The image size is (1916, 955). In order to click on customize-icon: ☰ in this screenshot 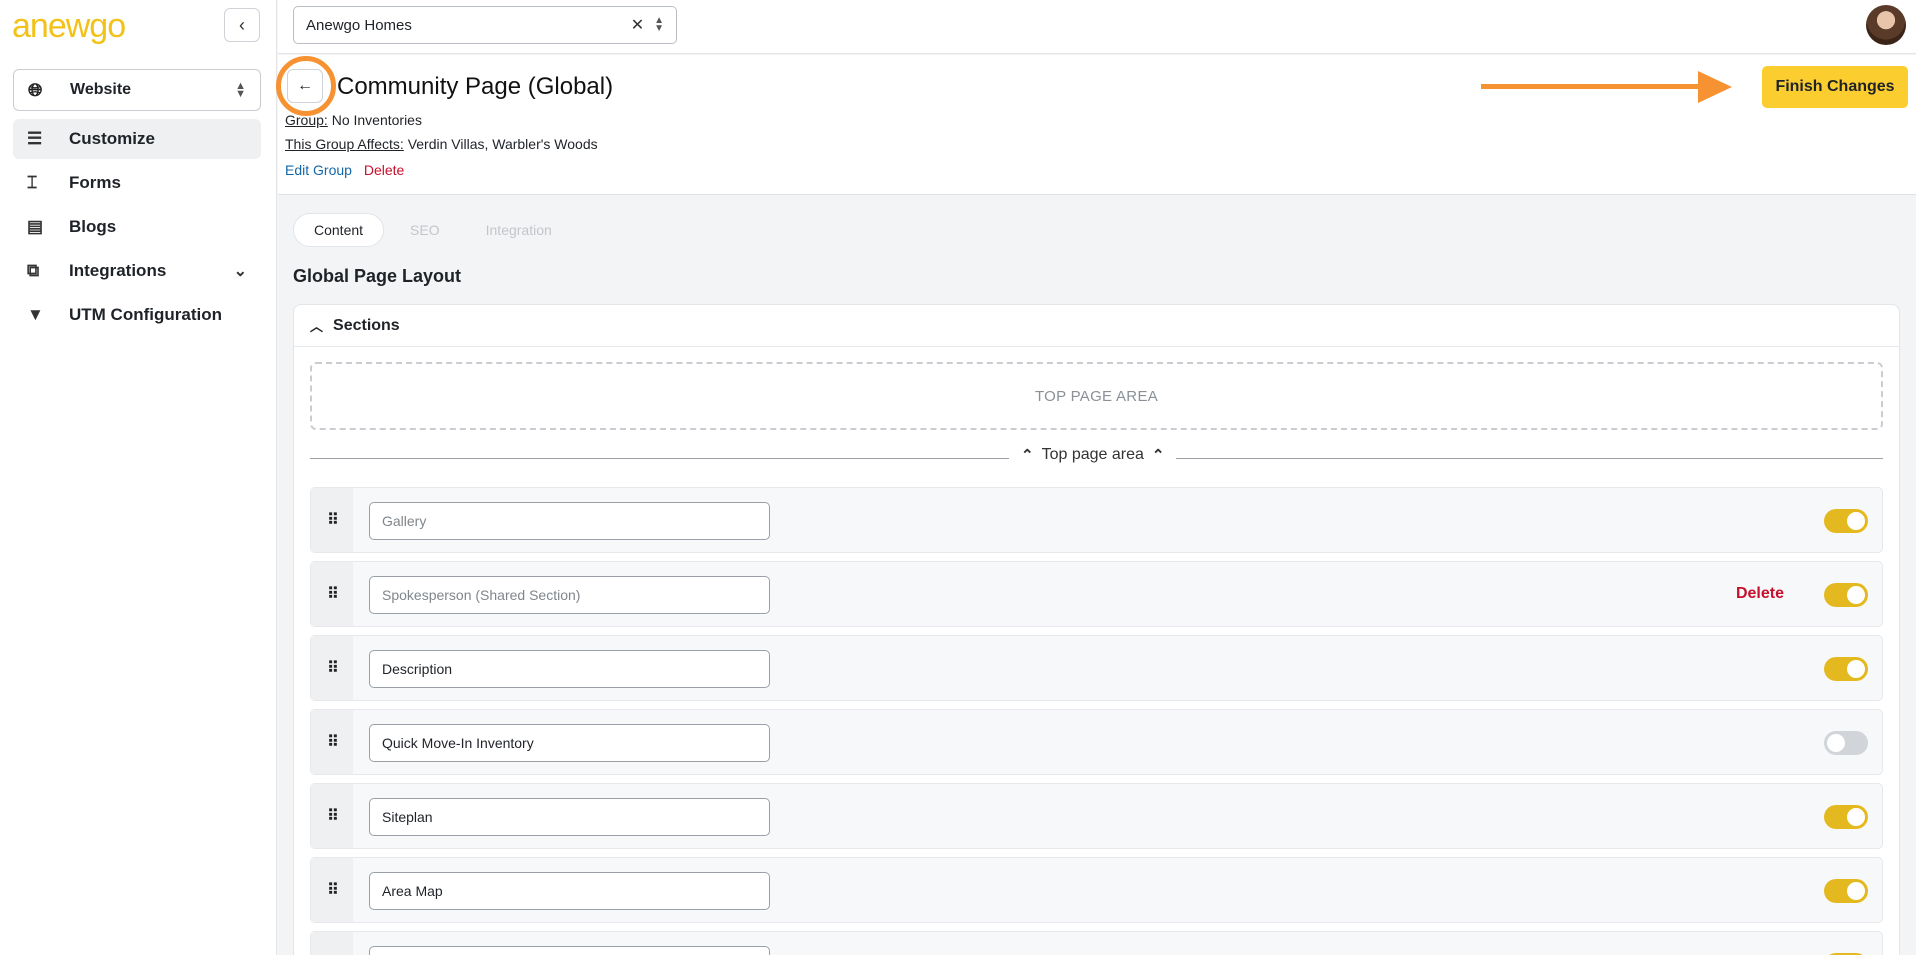, I will do `click(35, 138)`.